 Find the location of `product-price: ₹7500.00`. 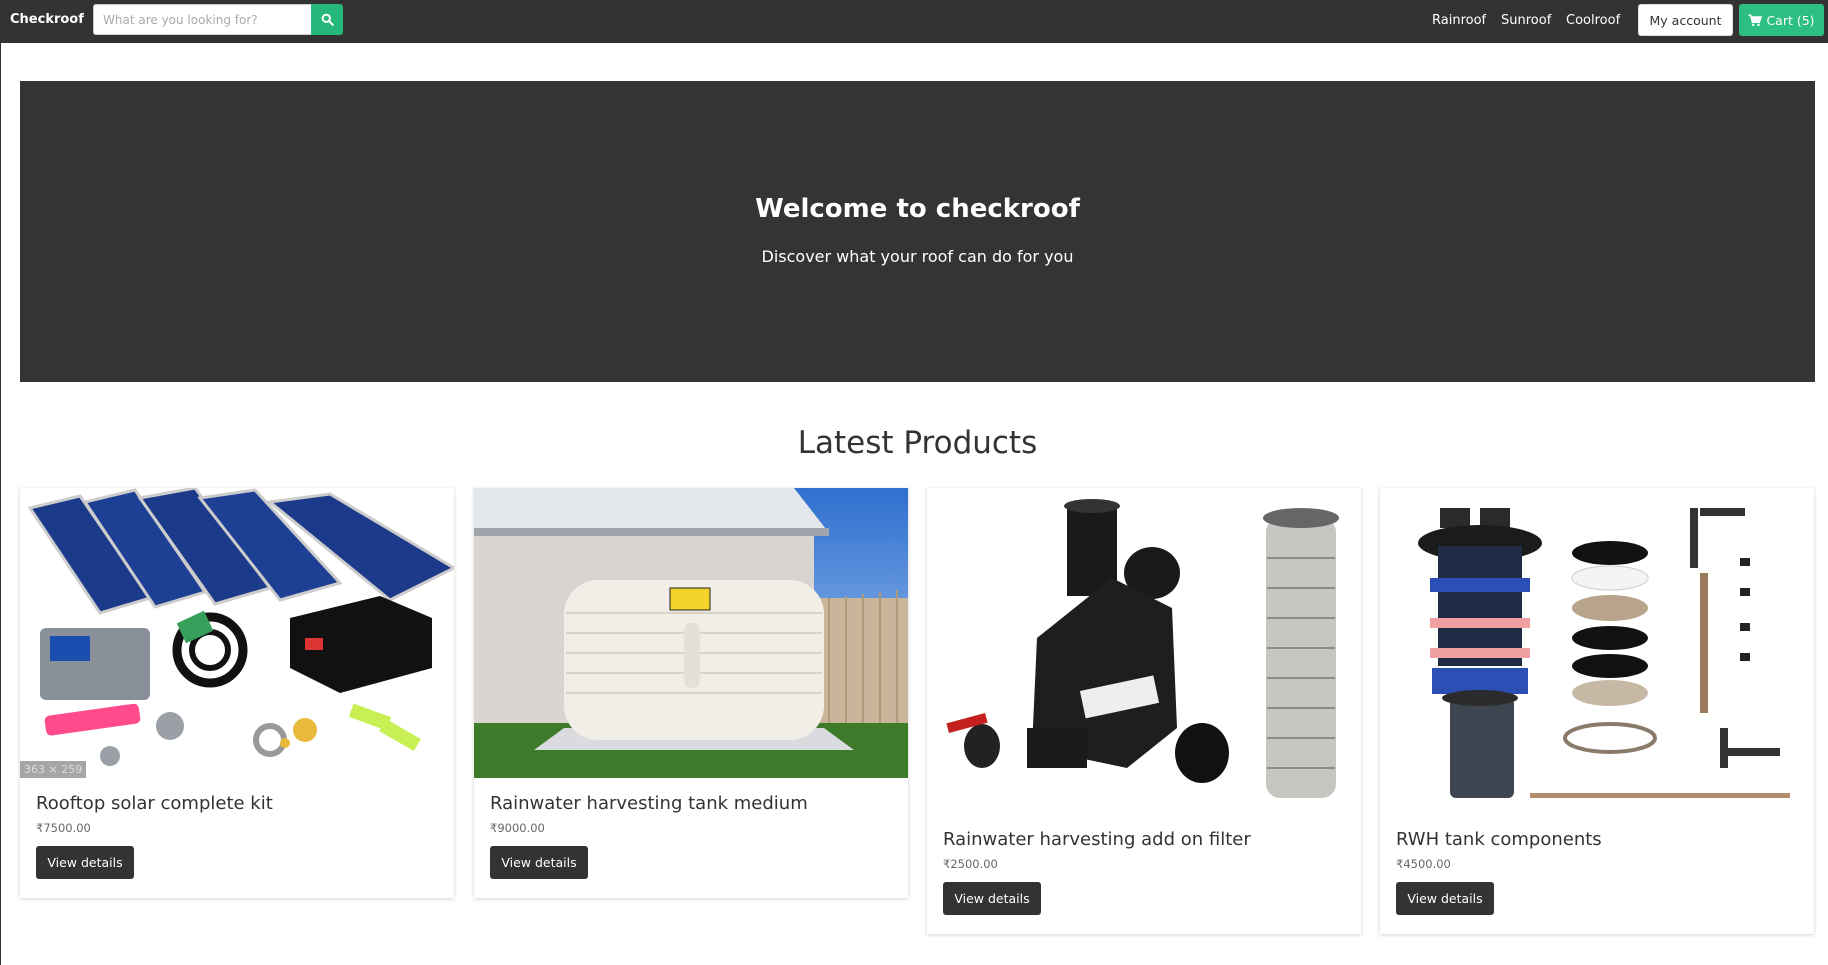

product-price: ₹7500.00 is located at coordinates (63, 828).